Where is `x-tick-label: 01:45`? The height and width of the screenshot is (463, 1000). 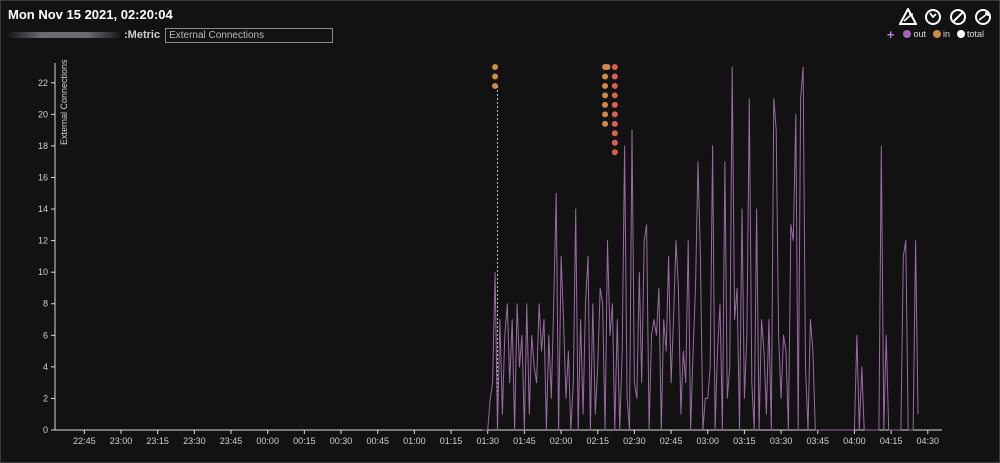 x-tick-label: 01:45 is located at coordinates (524, 441).